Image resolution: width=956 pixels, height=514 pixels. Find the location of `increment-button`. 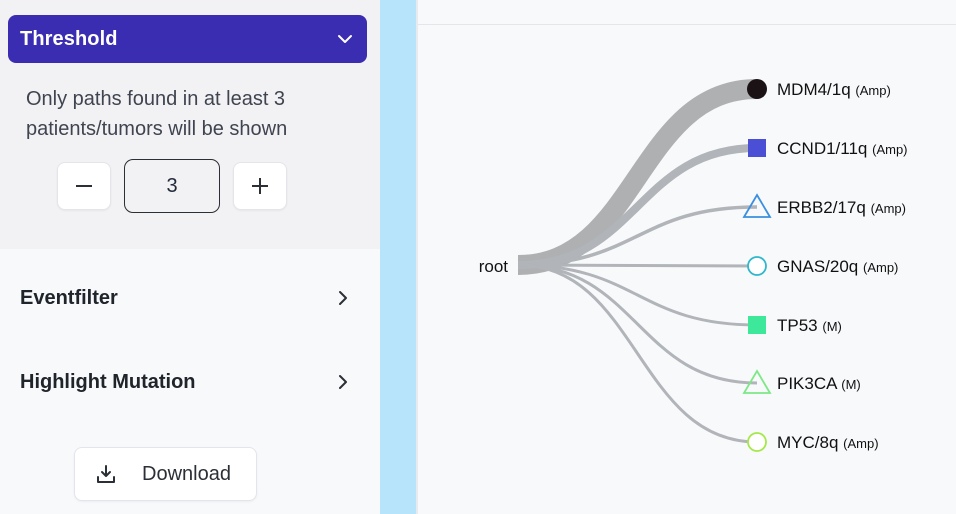

increment-button is located at coordinates (260, 186).